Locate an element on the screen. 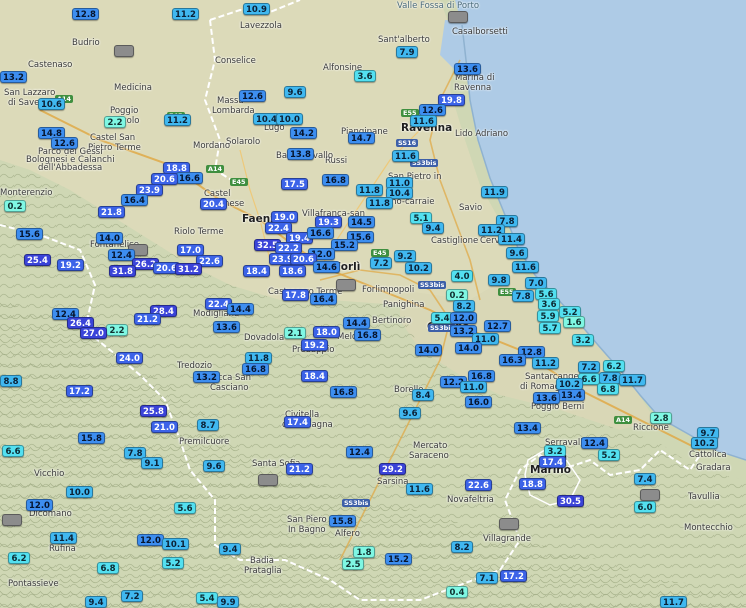  station-marker: 20.4 is located at coordinates (213, 204).